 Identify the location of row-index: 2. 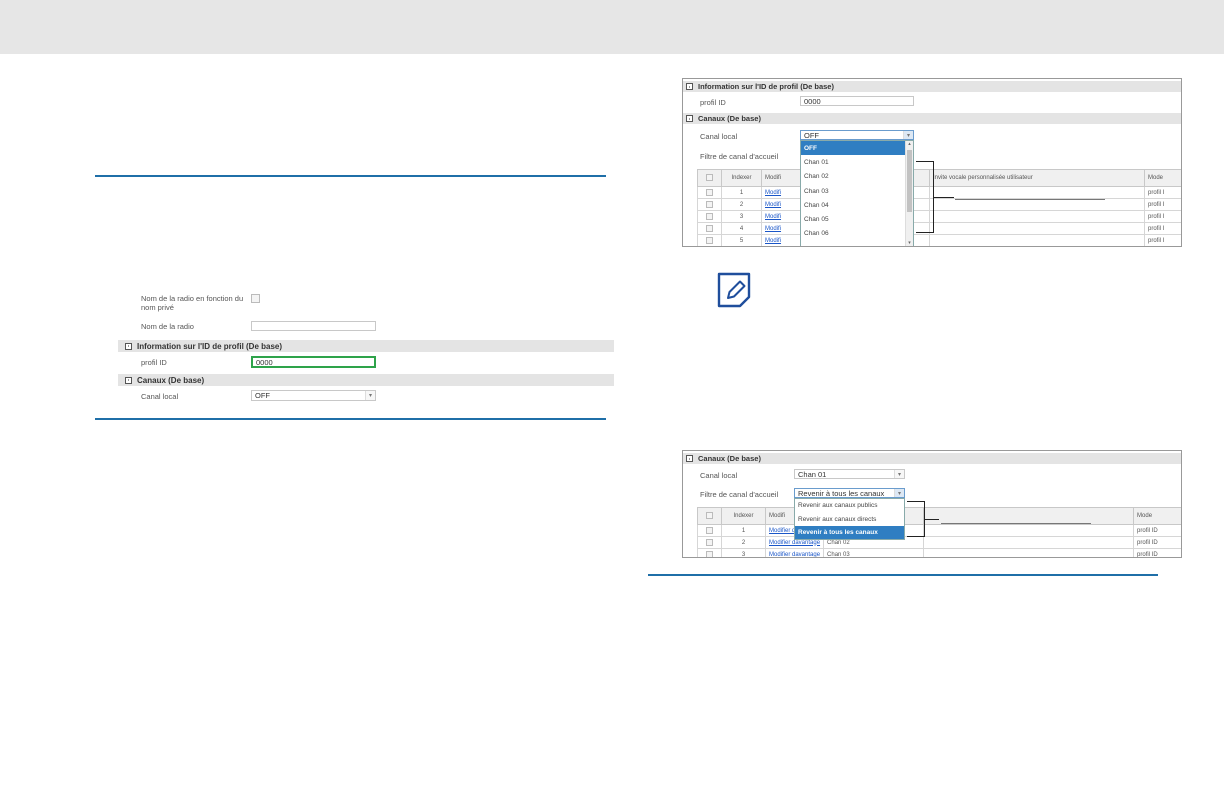
(743, 542).